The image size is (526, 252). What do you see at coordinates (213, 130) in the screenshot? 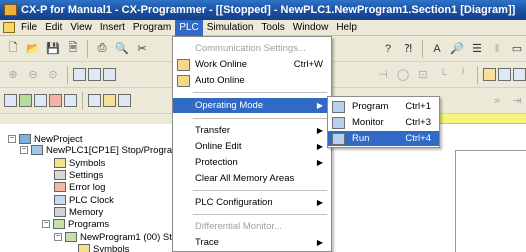
I see `menu-item-label: Transfer` at bounding box center [213, 130].